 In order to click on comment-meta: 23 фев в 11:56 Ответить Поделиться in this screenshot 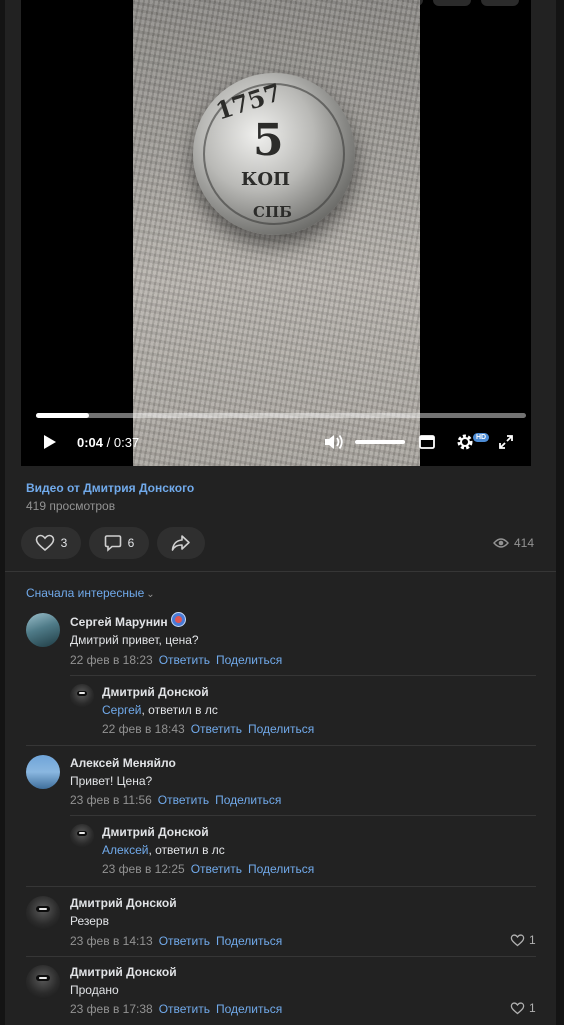, I will do `click(175, 800)`.